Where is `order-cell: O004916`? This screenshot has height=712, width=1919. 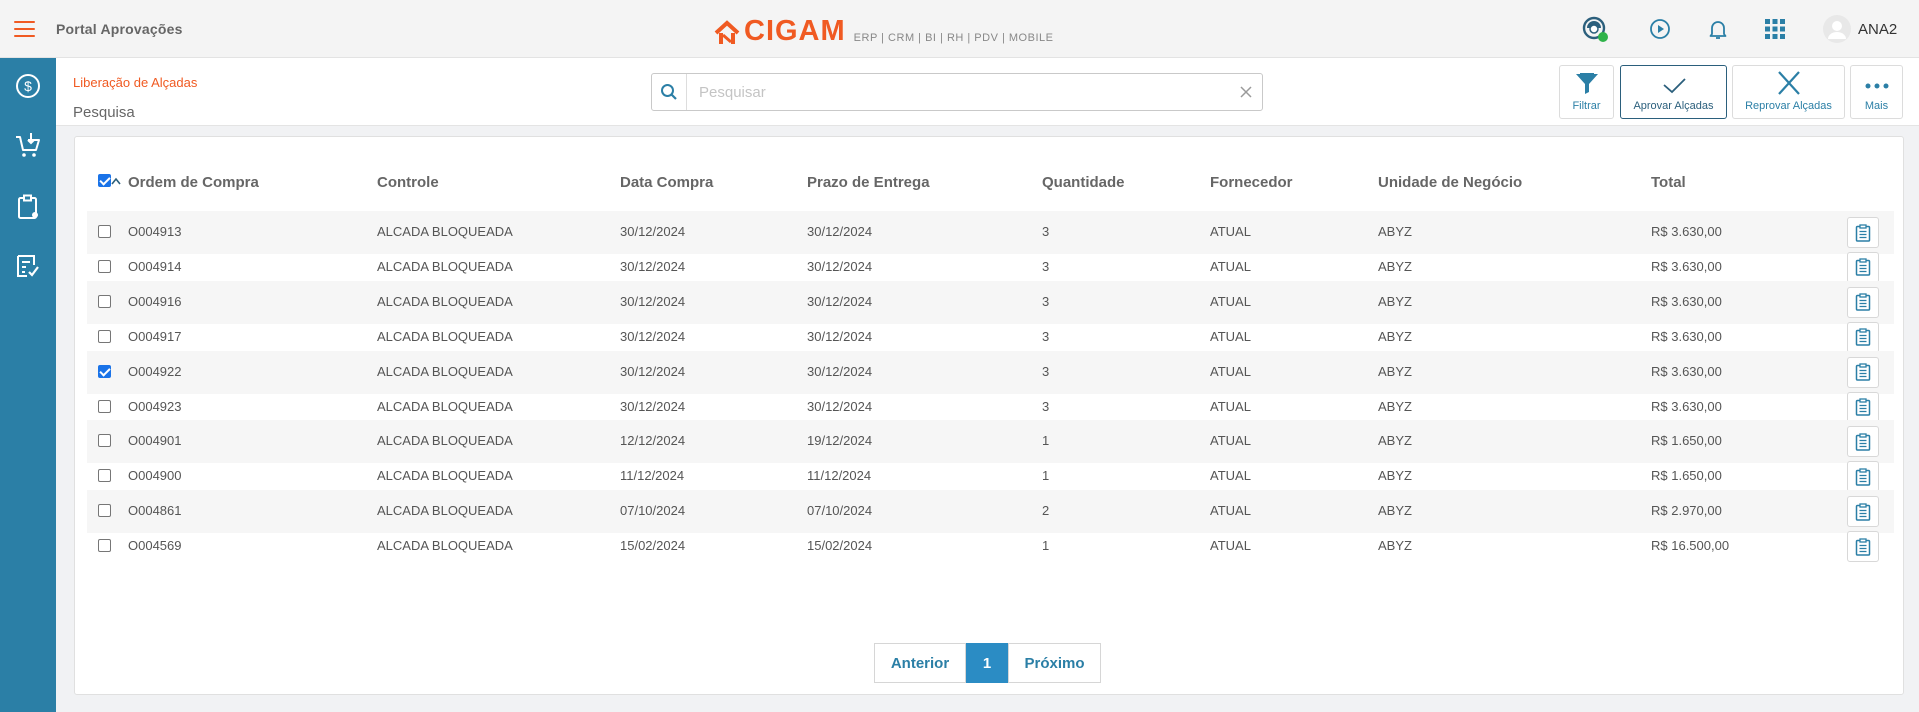 order-cell: O004916 is located at coordinates (155, 301).